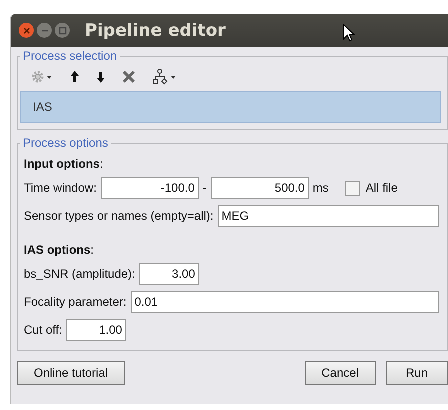 The height and width of the screenshot is (410, 448). Describe the element at coordinates (66, 143) in the screenshot. I see `panel-legend: Process options` at that location.